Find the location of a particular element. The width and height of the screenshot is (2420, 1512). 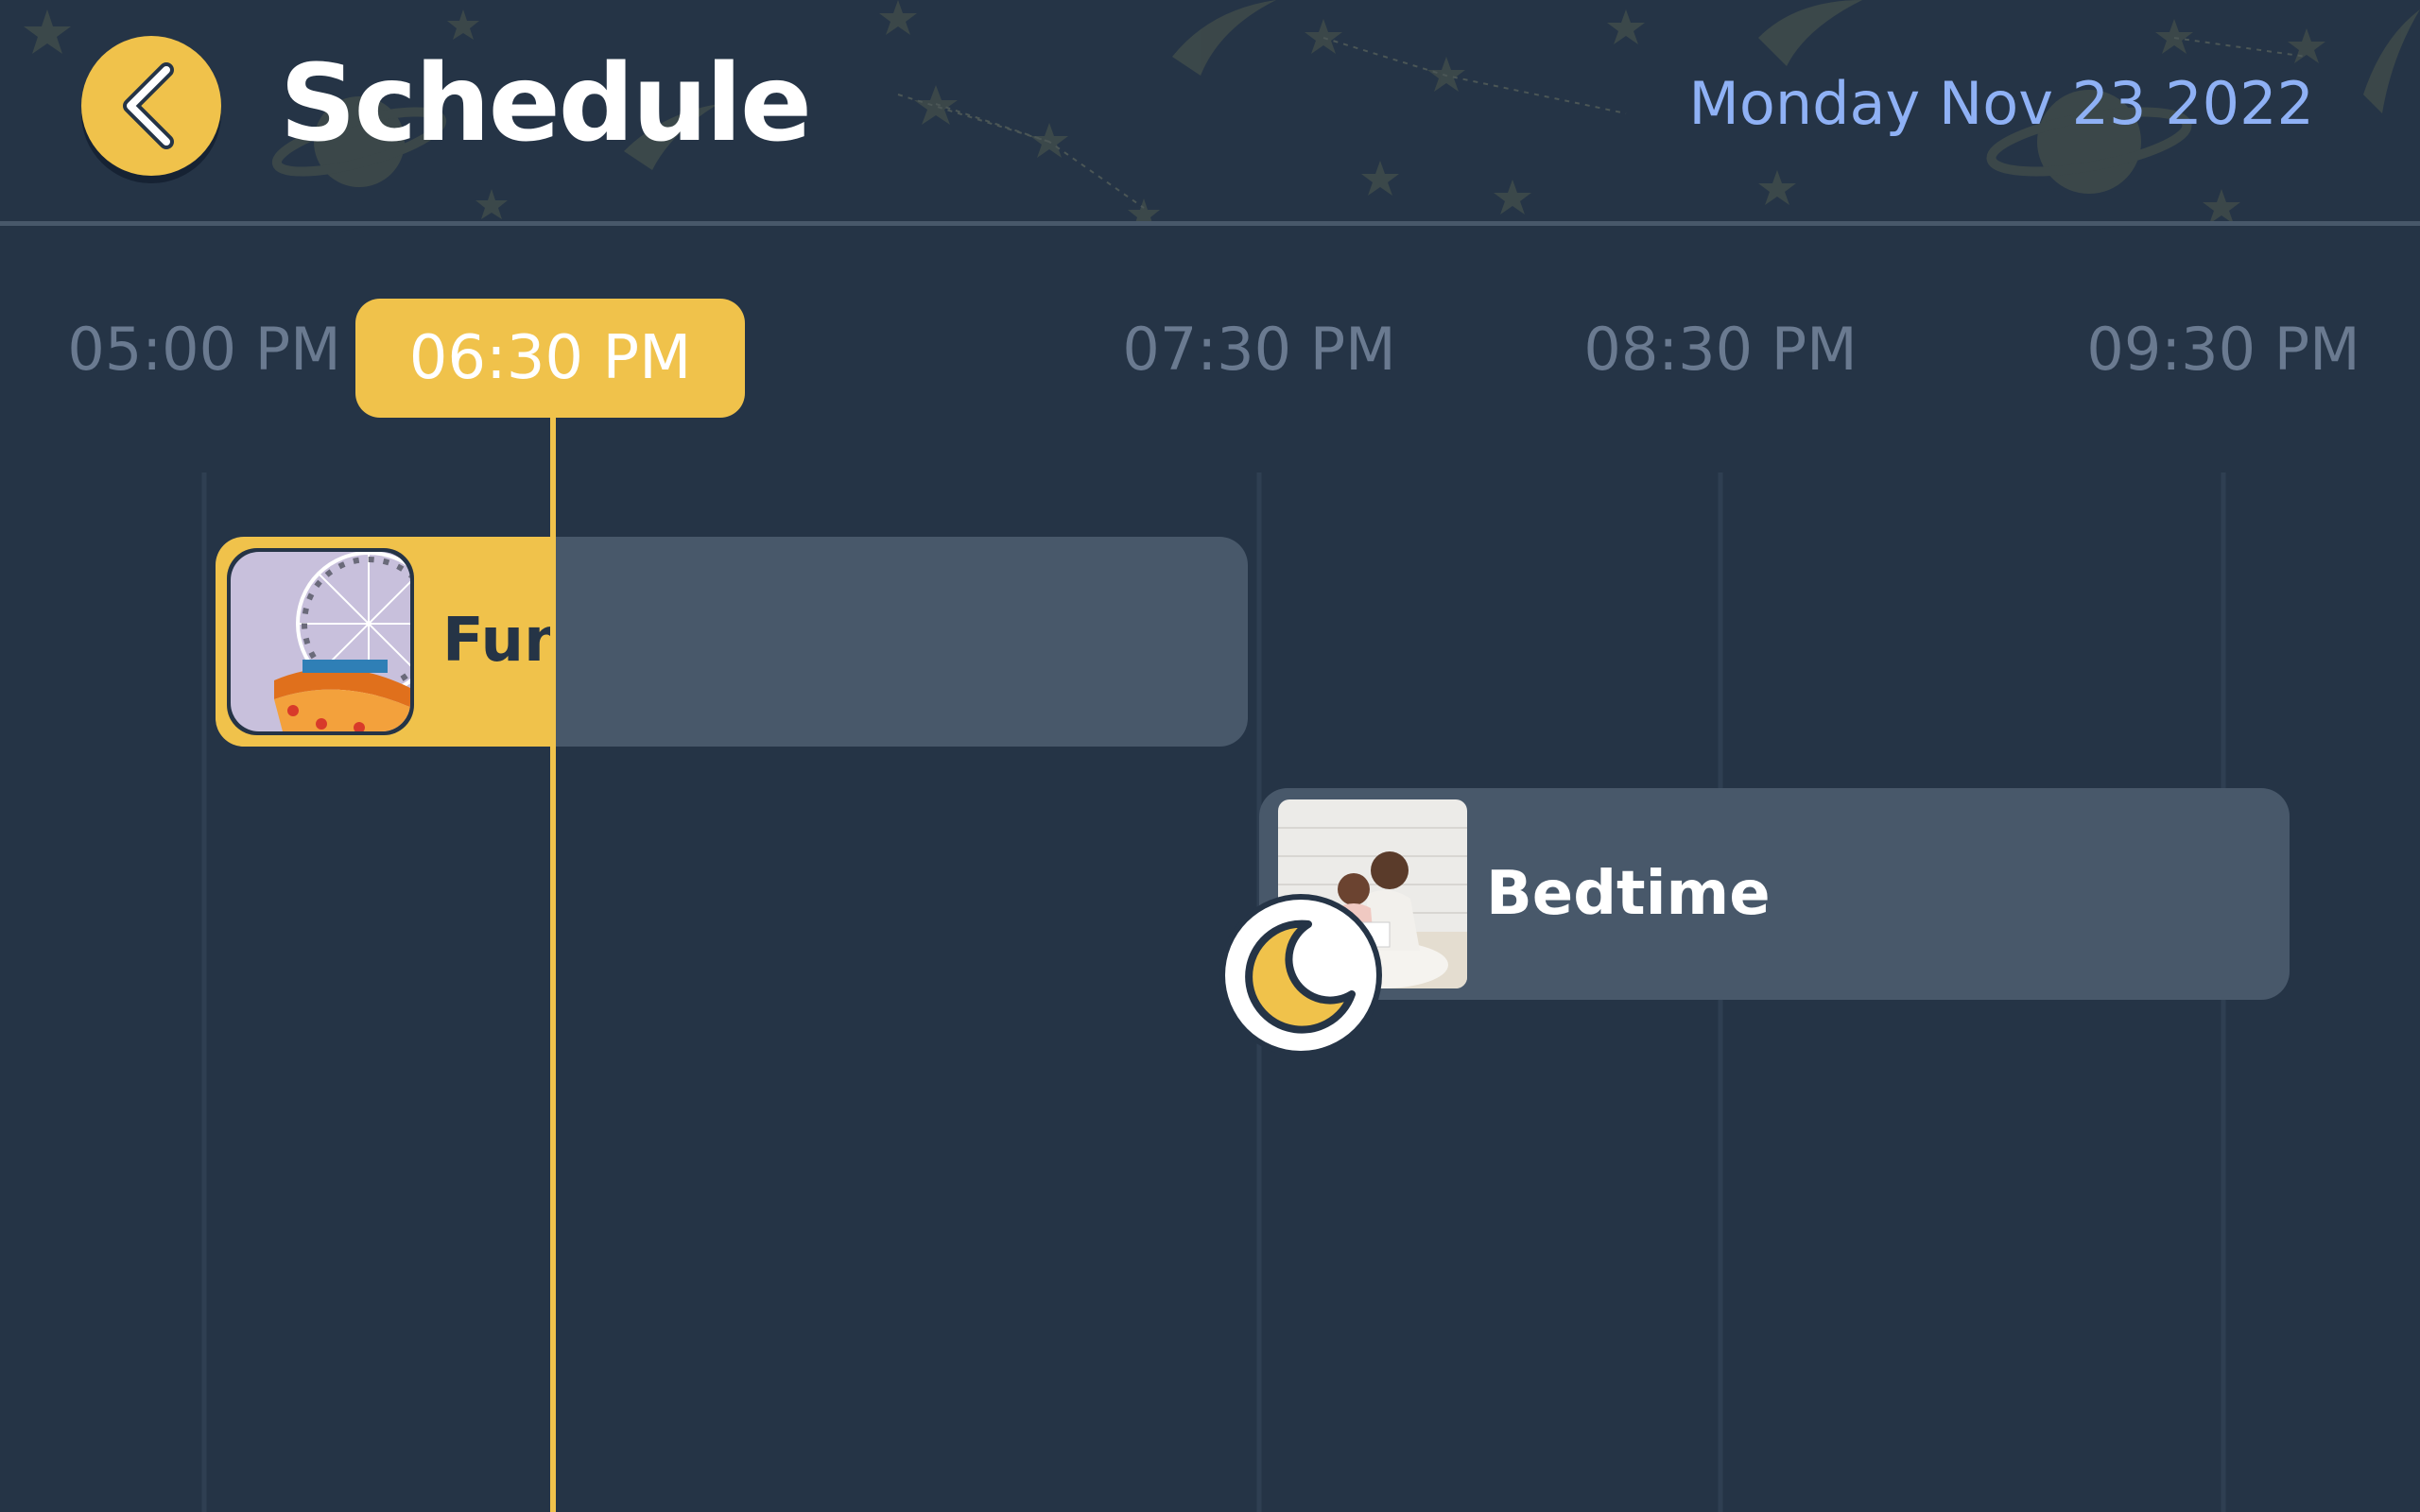

time-tick-label: 05:00 PM is located at coordinates (204, 349).